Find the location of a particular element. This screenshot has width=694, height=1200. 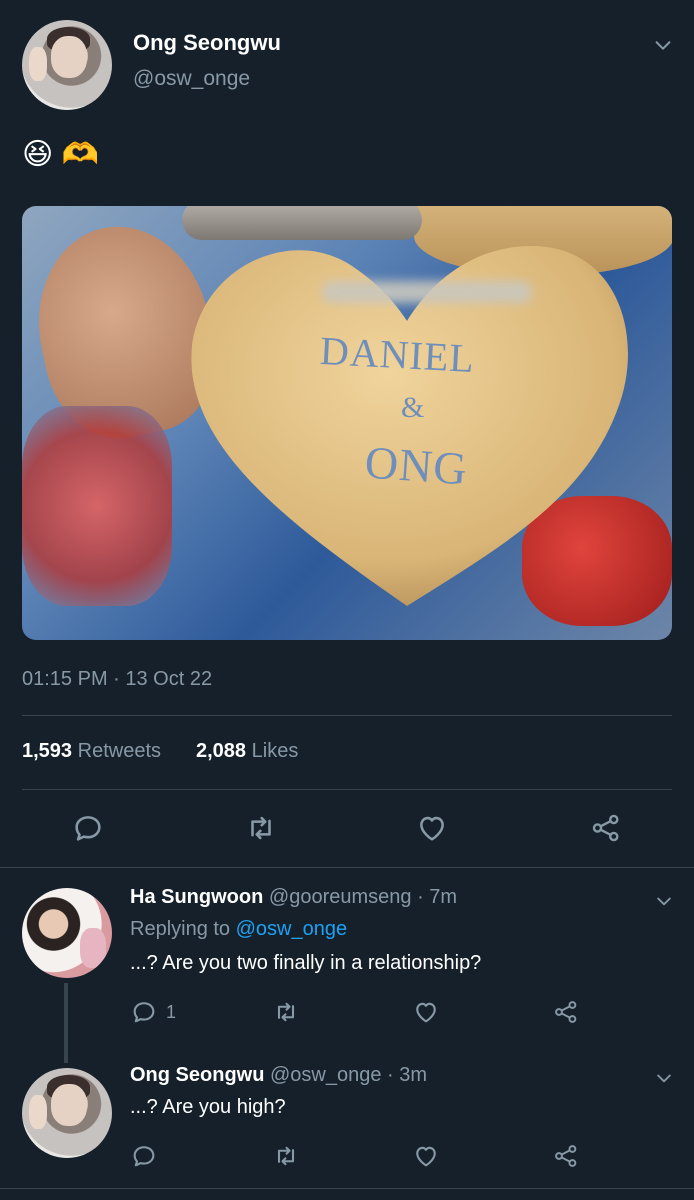

reply-author-handle: @gooreumseng is located at coordinates (340, 897).